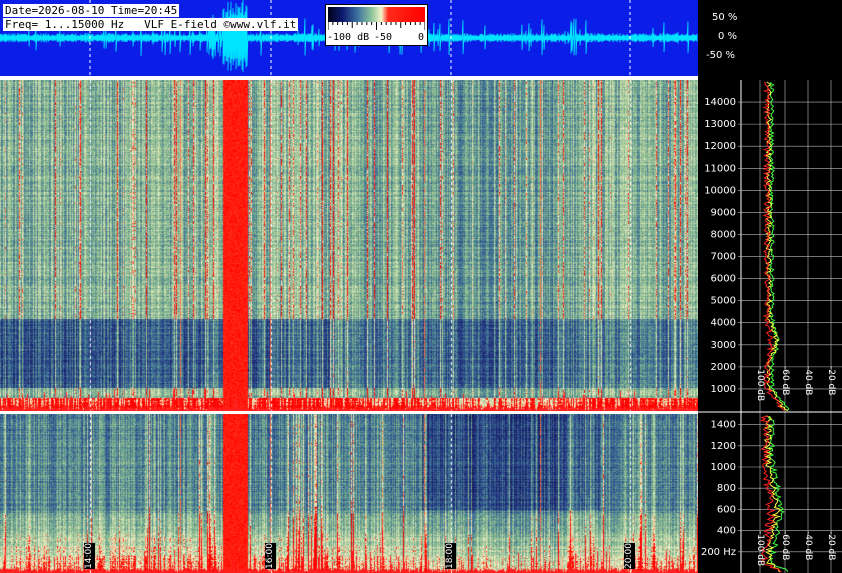 The image size is (842, 573). I want to click on freq-tick-label: 200 Hz, so click(718, 552).